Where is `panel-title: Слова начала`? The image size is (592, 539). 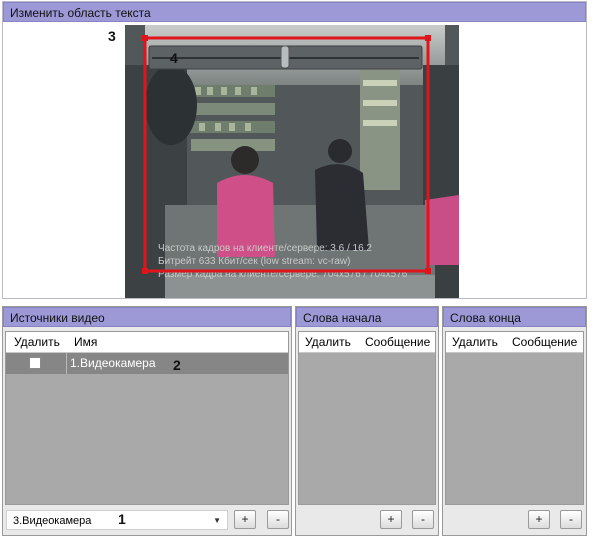 panel-title: Слова начала is located at coordinates (367, 317).